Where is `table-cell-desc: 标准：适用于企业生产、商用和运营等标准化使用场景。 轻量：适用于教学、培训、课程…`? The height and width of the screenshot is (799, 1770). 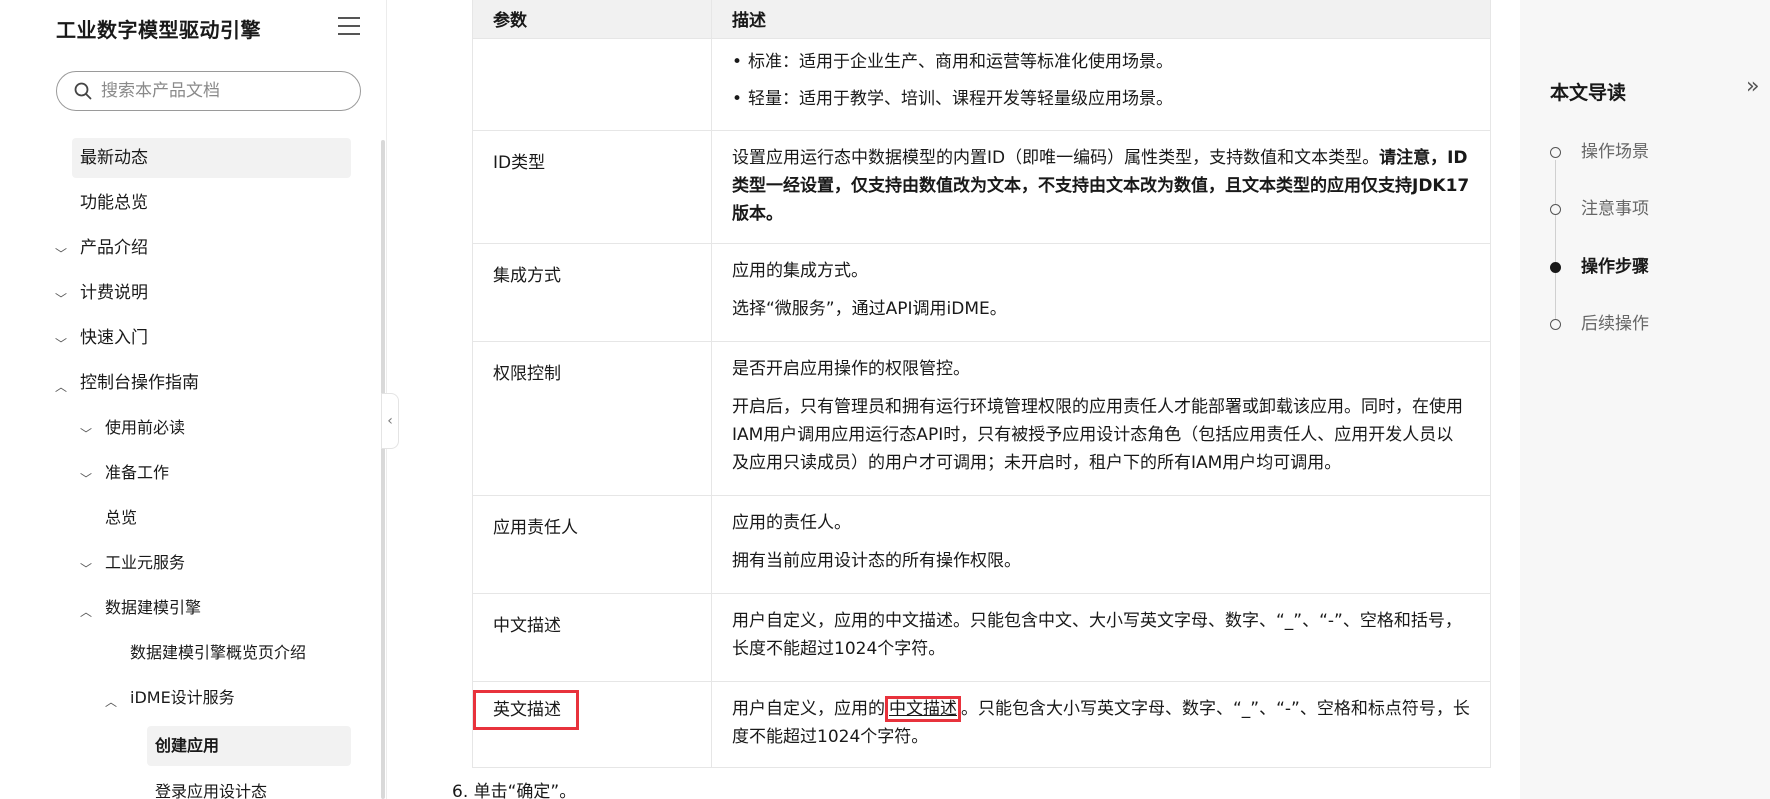
table-cell-desc: 标准：适用于企业生产、商用和运营等标准化使用场景。 轻量：适用于教学、培训、课程… is located at coordinates (1101, 84).